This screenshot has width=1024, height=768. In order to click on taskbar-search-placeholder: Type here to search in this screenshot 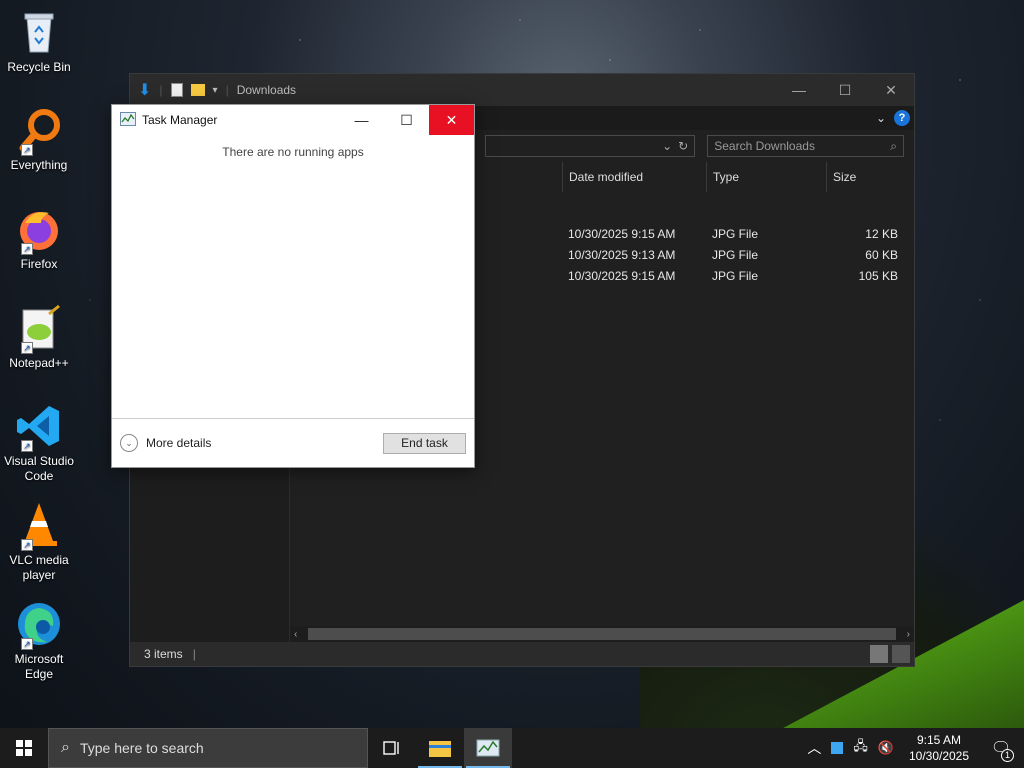, I will do `click(141, 748)`.